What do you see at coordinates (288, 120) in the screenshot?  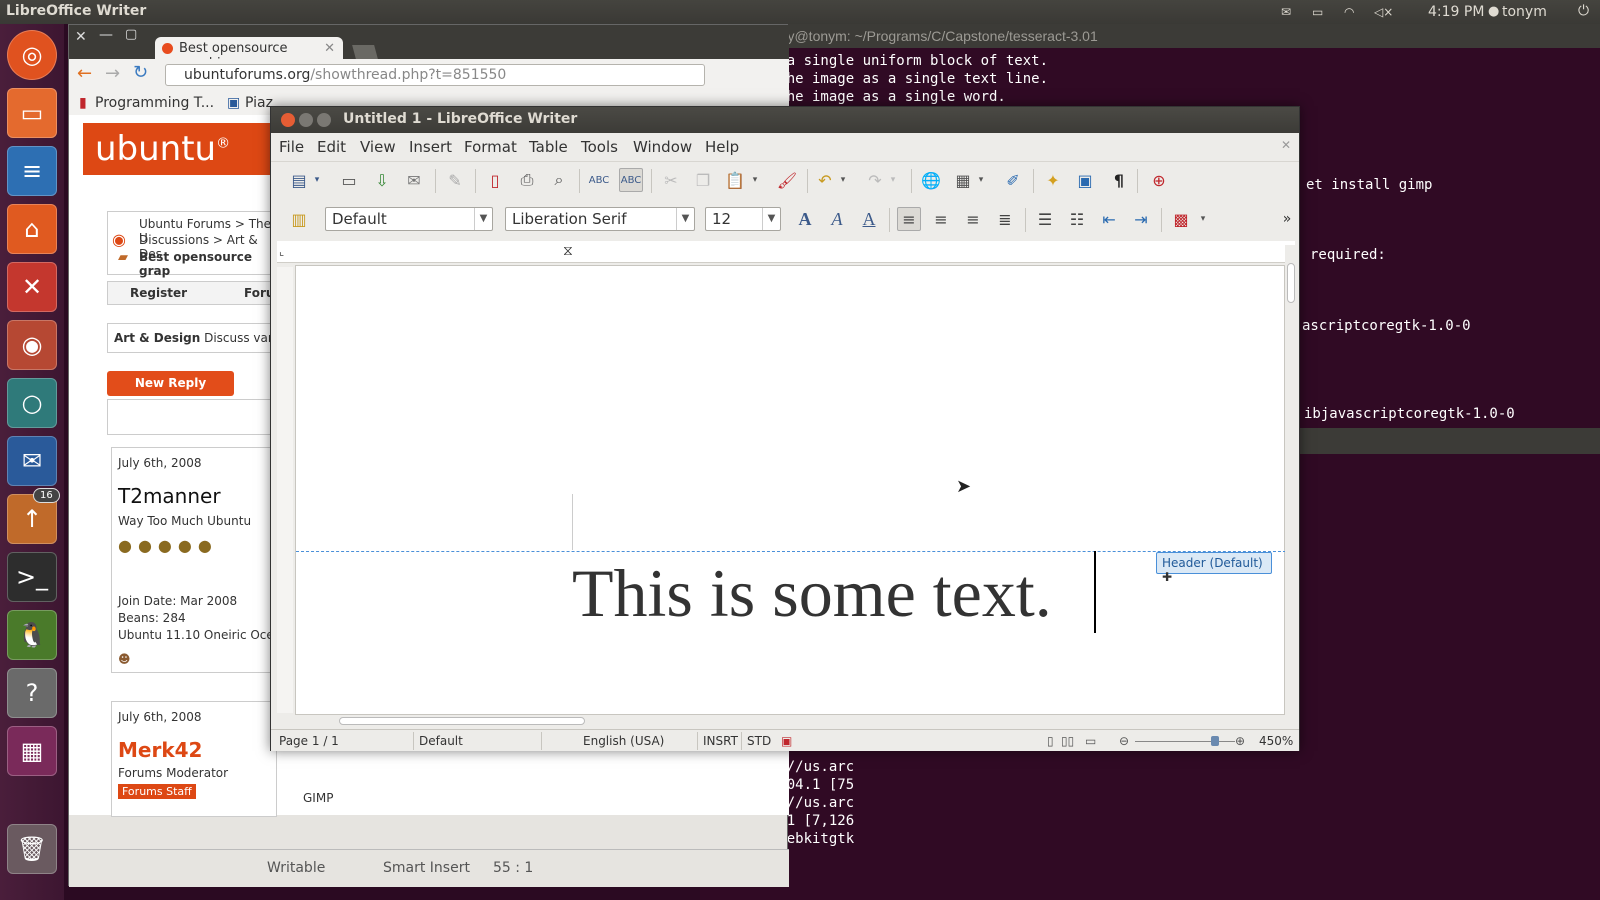 I see `close-button` at bounding box center [288, 120].